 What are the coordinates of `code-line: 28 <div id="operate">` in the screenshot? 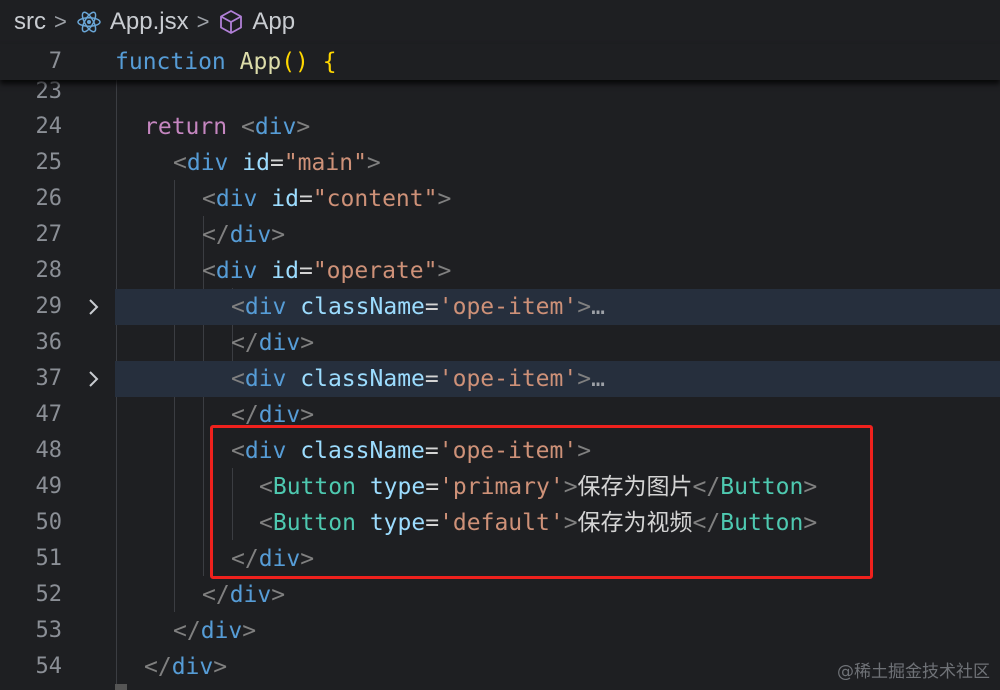 It's located at (500, 271).